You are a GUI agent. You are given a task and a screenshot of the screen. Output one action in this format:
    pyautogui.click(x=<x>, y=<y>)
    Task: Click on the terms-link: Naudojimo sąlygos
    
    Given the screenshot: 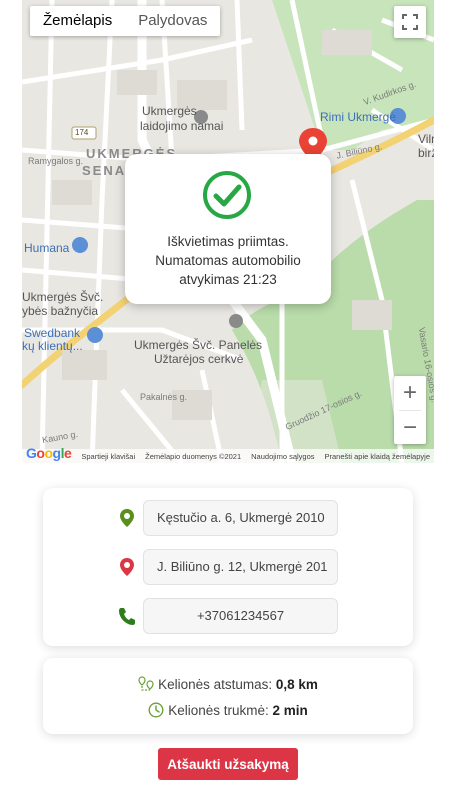 What is the action you would take?
    pyautogui.click(x=282, y=456)
    